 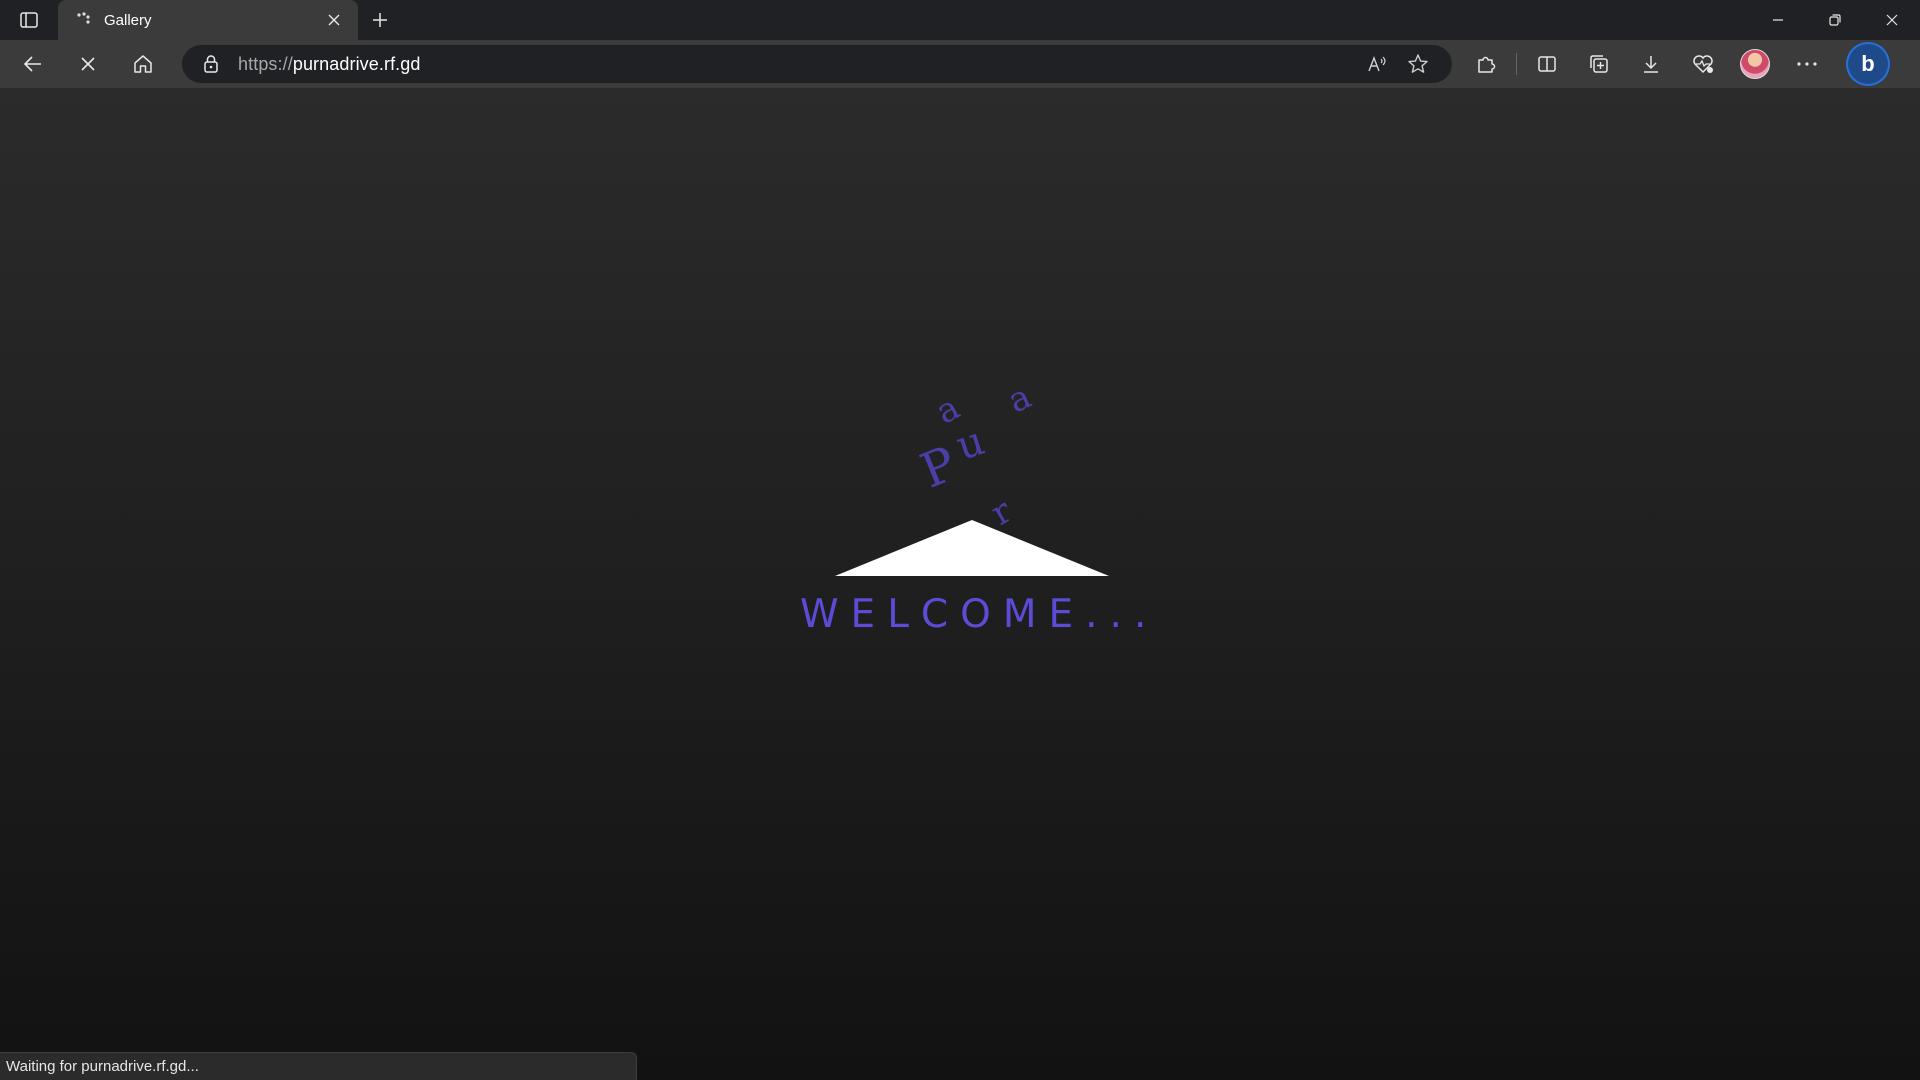 What do you see at coordinates (208, 20) in the screenshot?
I see `tab-gallery: Gallery` at bounding box center [208, 20].